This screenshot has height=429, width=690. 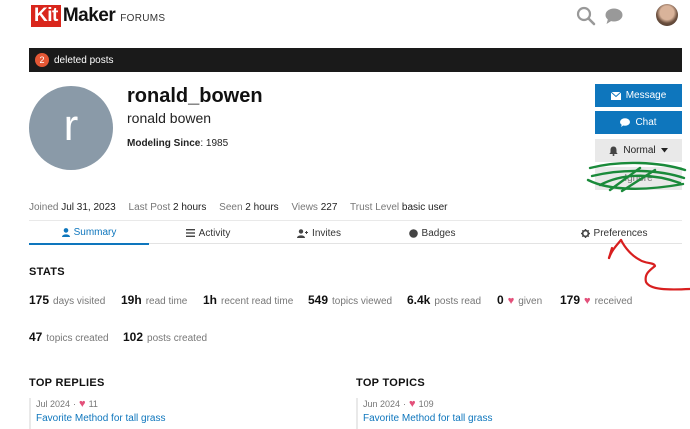 I want to click on stats-heading: STATS, so click(x=47, y=272).